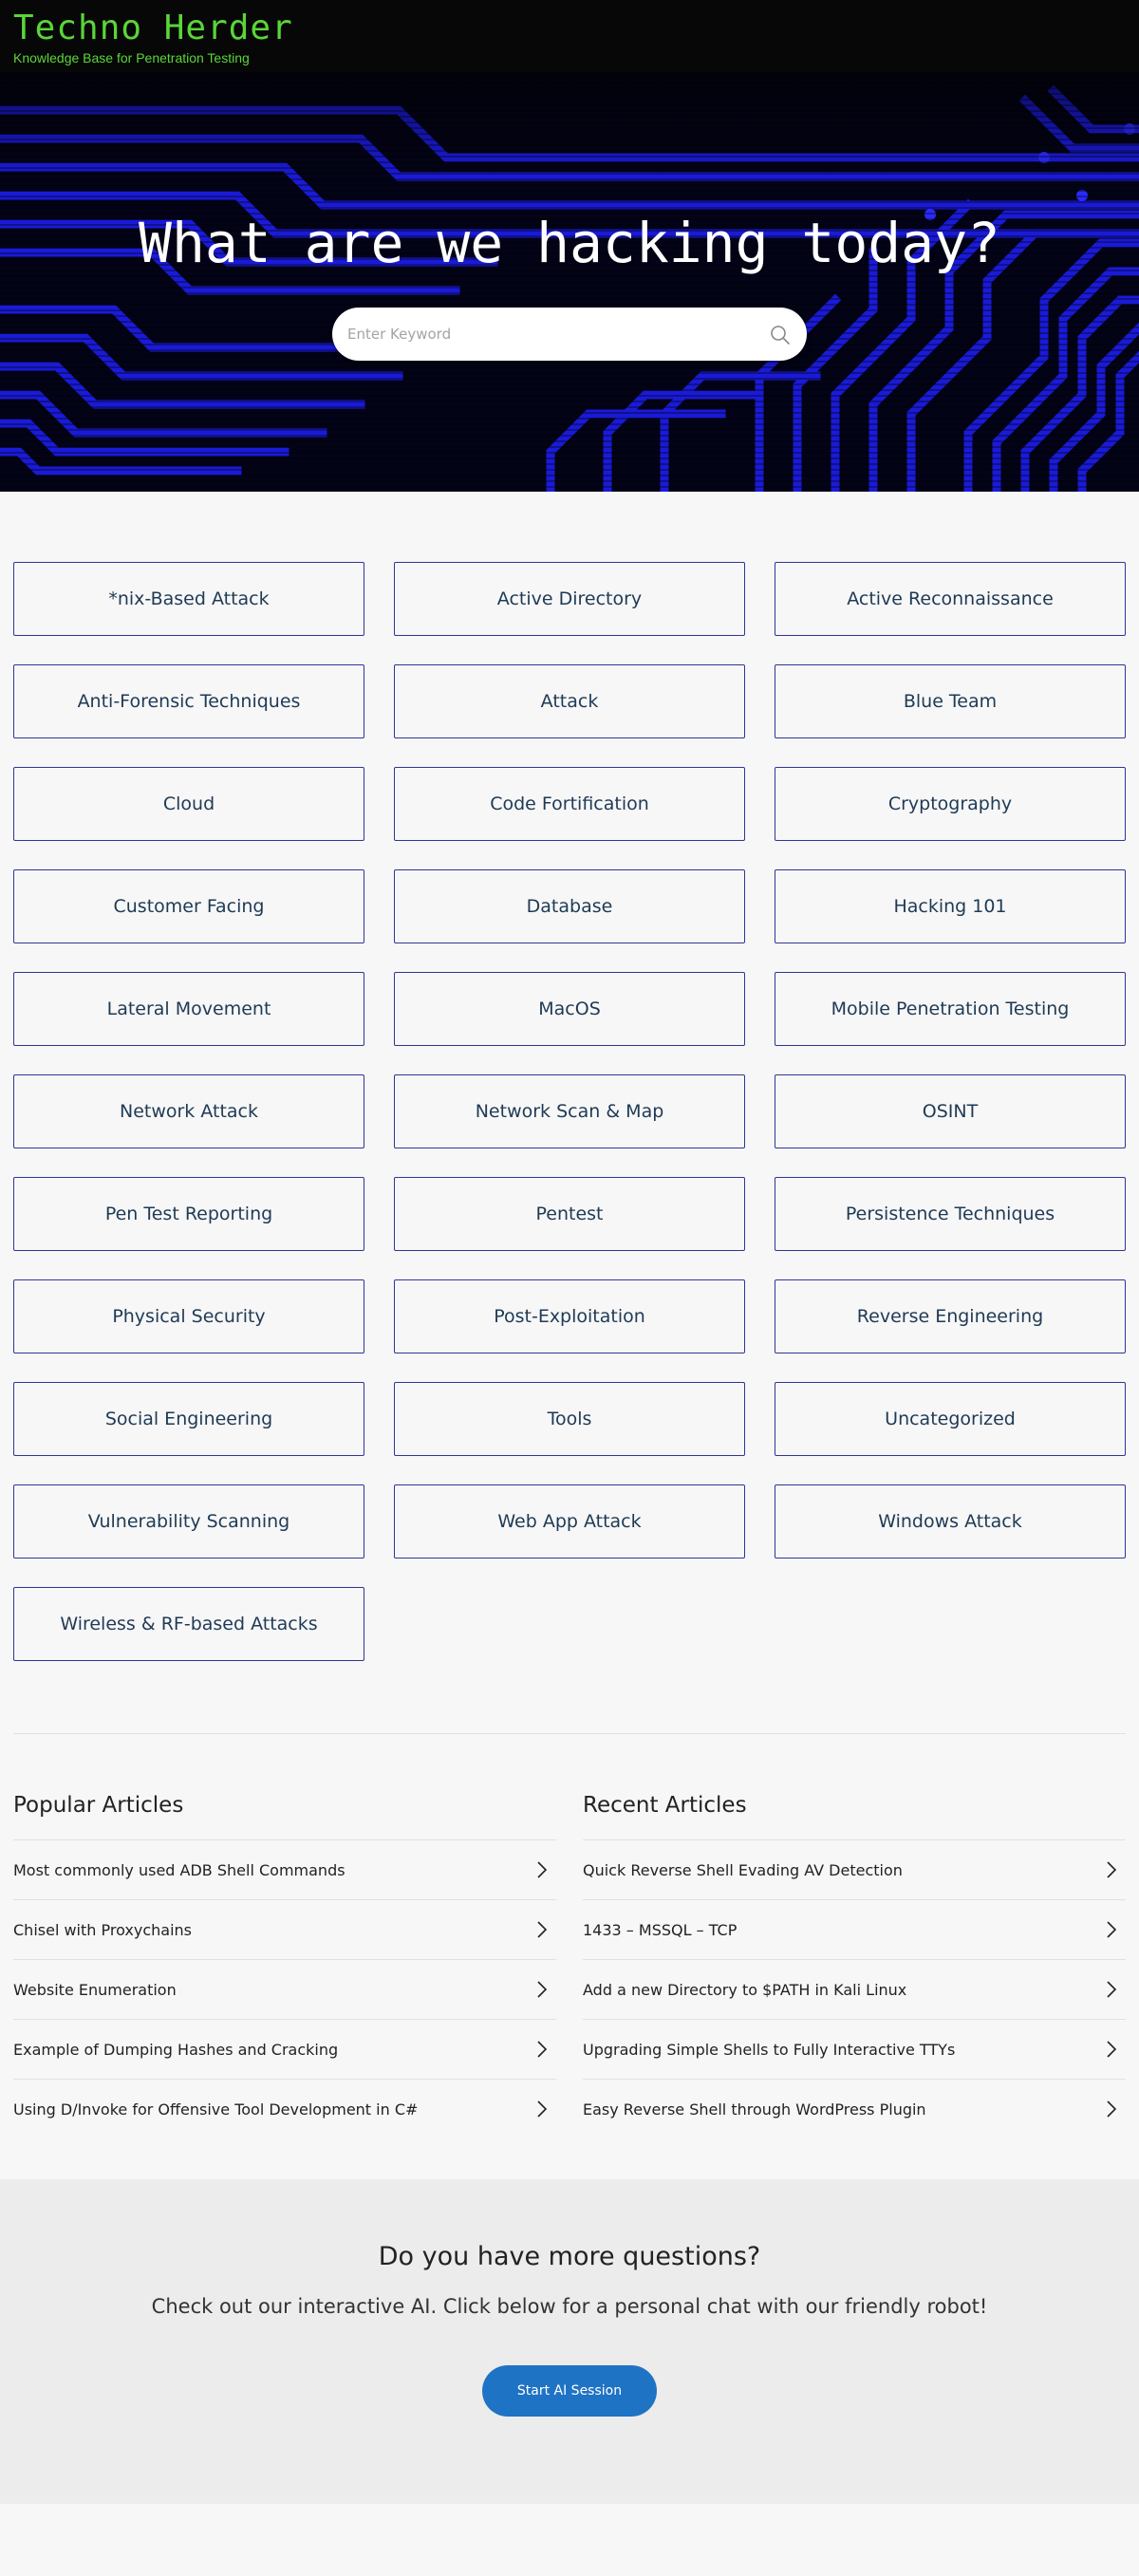 The height and width of the screenshot is (2576, 1139). What do you see at coordinates (131, 58) in the screenshot?
I see `site-tagline: Knowledge Base for Penetration Testing` at bounding box center [131, 58].